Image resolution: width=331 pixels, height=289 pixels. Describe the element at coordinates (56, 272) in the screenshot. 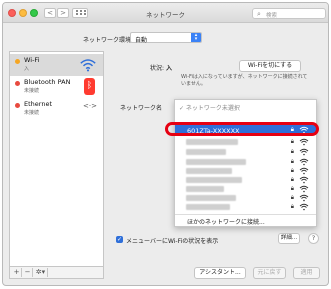

I see `sidebar-footer: + − ✲▾` at that location.